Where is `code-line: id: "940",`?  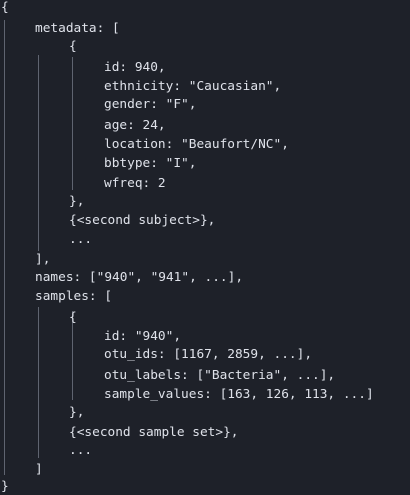 code-line: id: "940", is located at coordinates (143, 336).